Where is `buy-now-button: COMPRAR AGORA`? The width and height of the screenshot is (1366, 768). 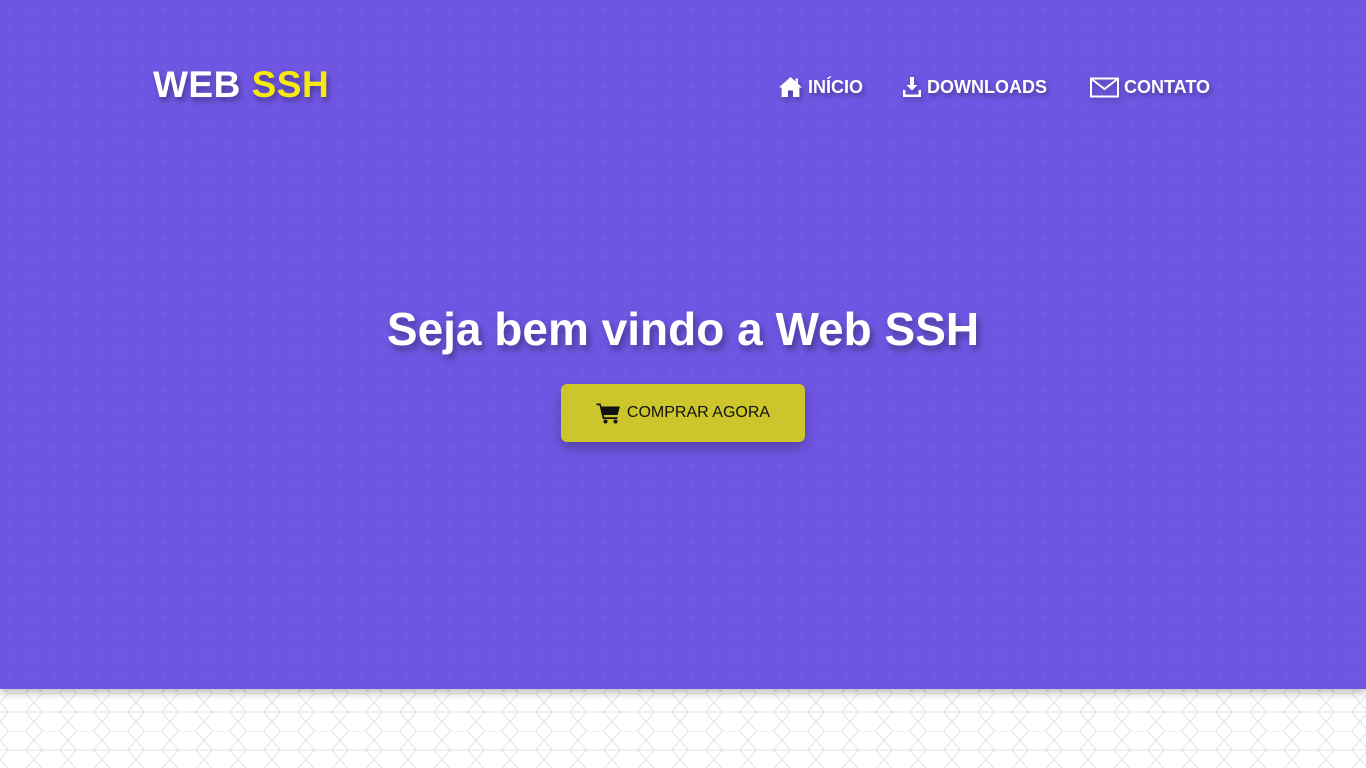 buy-now-button: COMPRAR AGORA is located at coordinates (683, 413).